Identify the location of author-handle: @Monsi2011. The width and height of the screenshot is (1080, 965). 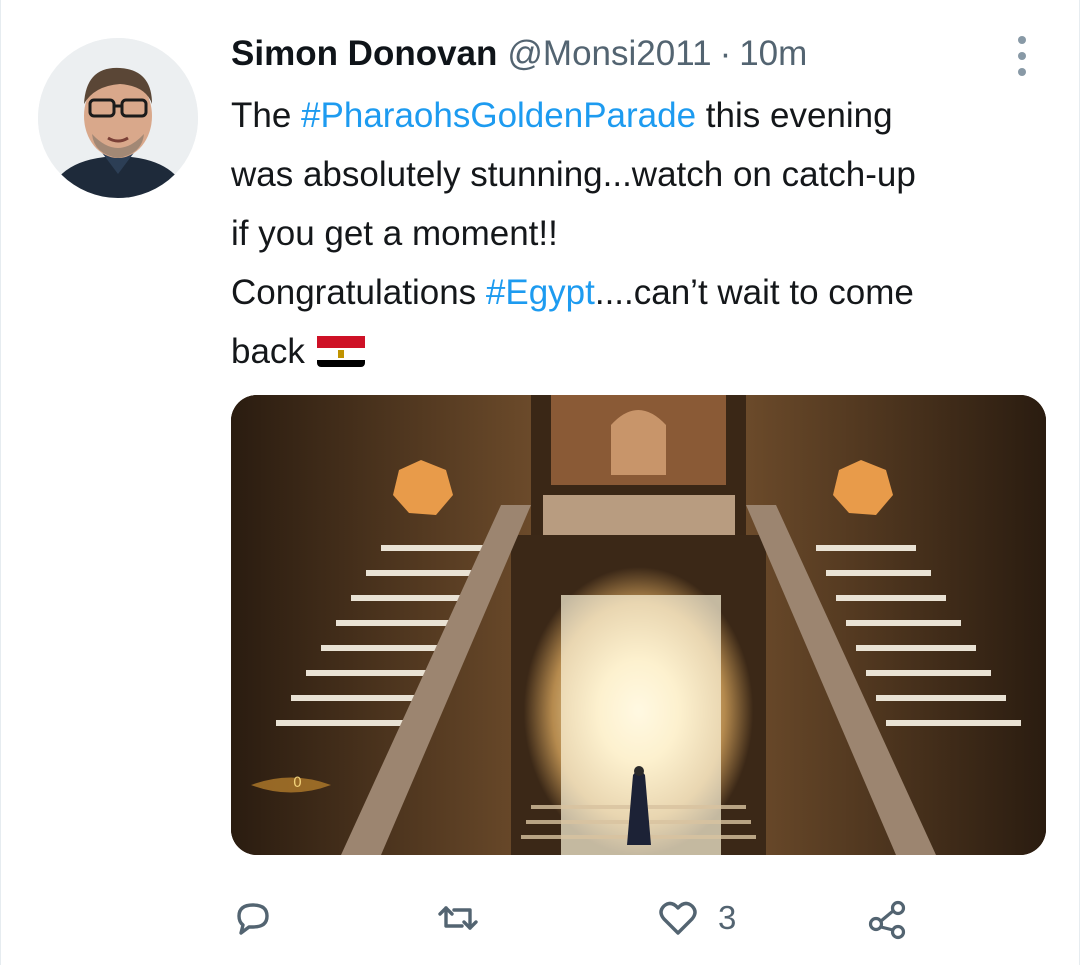
(609, 54).